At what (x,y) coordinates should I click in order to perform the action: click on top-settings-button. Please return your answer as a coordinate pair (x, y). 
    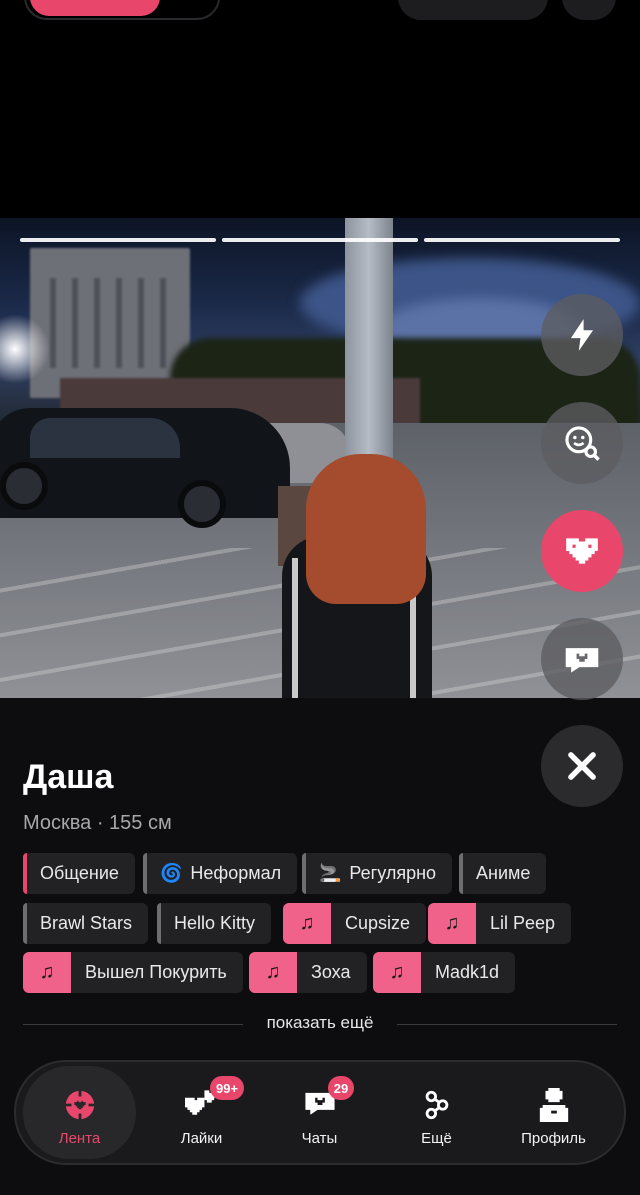
    Looking at the image, I should click on (589, 10).